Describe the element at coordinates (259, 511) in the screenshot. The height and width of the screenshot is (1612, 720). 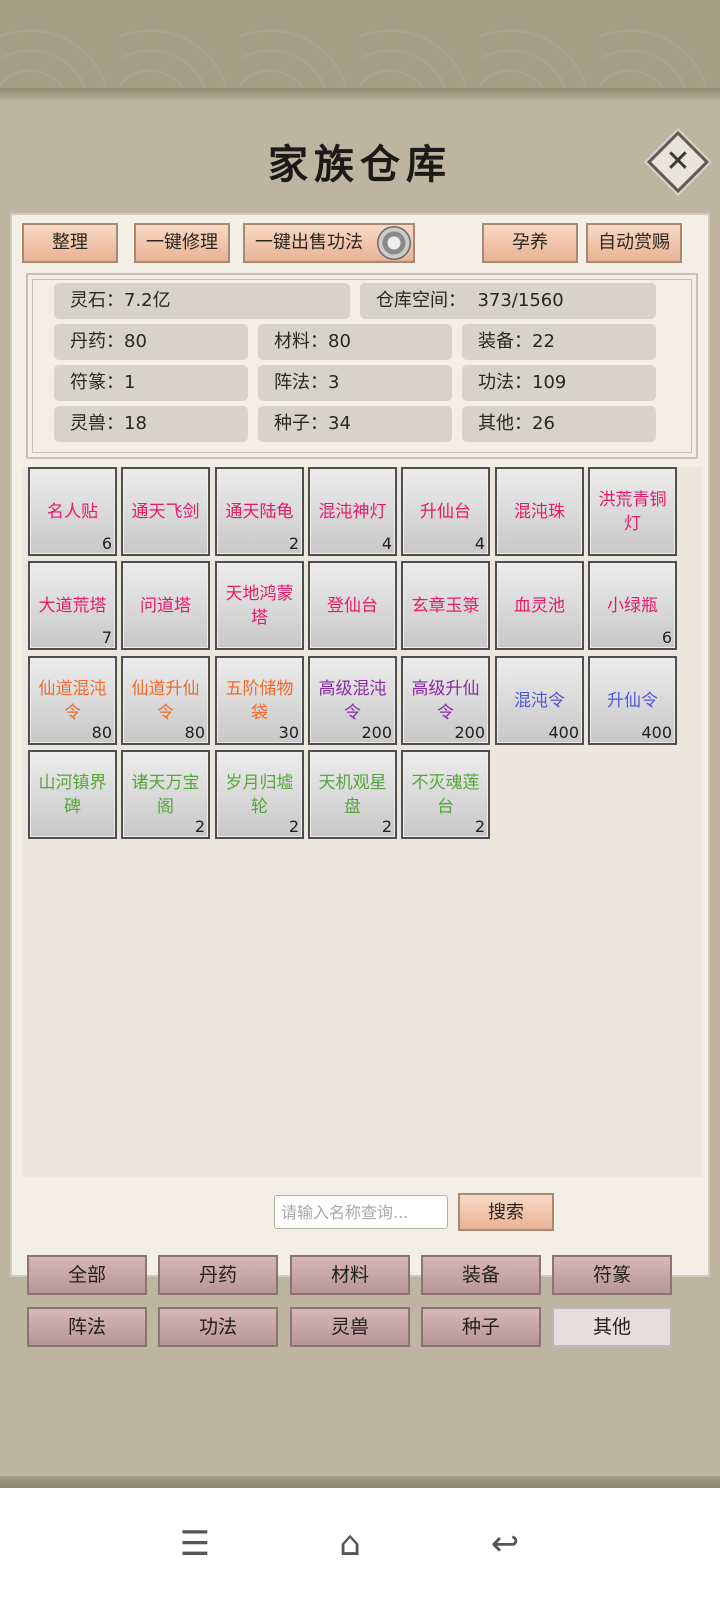
I see `item-slot: 通天陆龟 2` at that location.